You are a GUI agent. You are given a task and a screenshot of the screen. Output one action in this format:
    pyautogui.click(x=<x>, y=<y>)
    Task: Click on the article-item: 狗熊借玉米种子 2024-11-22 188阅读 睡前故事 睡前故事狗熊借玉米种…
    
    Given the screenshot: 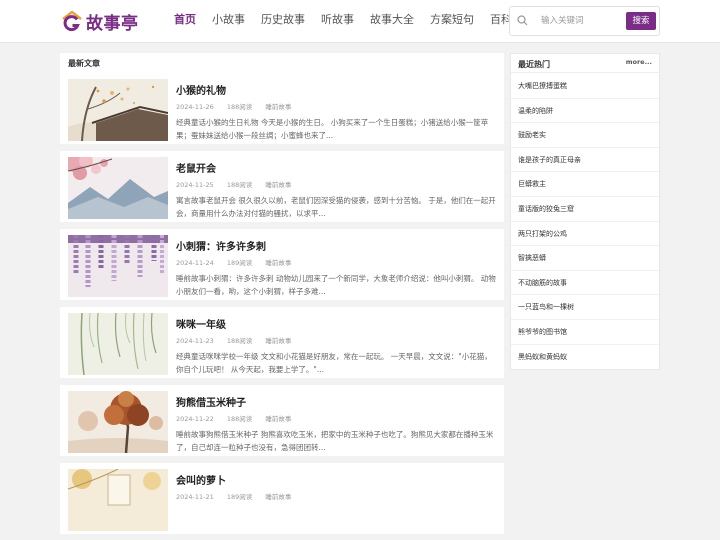 What is the action you would take?
    pyautogui.click(x=282, y=424)
    